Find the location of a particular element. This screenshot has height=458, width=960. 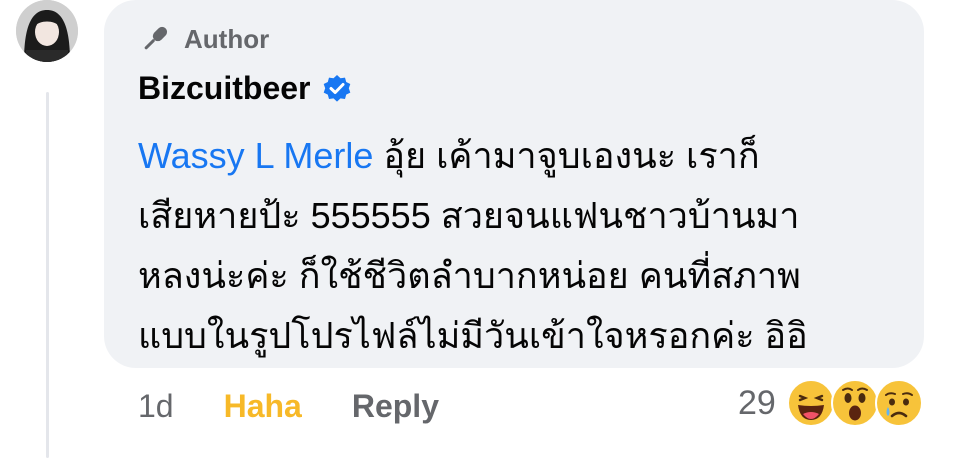

comment-line-text: อุ้ย เค้ามาจูบเองนะ เราก็ is located at coordinates (566, 155).